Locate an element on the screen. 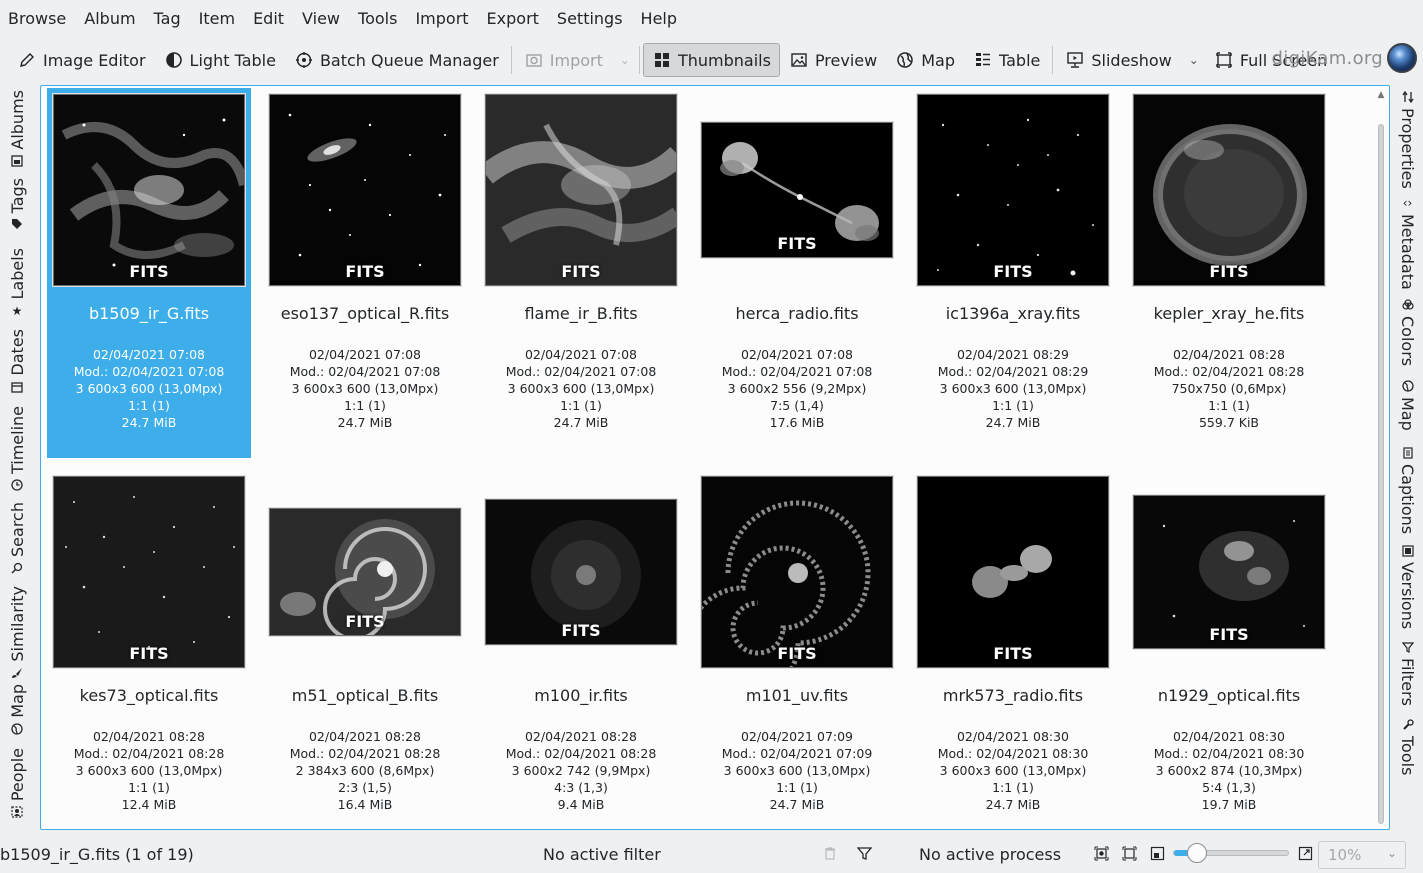 This screenshot has height=873, width=1423. sidebar-tab-people: People is located at coordinates (17, 783).